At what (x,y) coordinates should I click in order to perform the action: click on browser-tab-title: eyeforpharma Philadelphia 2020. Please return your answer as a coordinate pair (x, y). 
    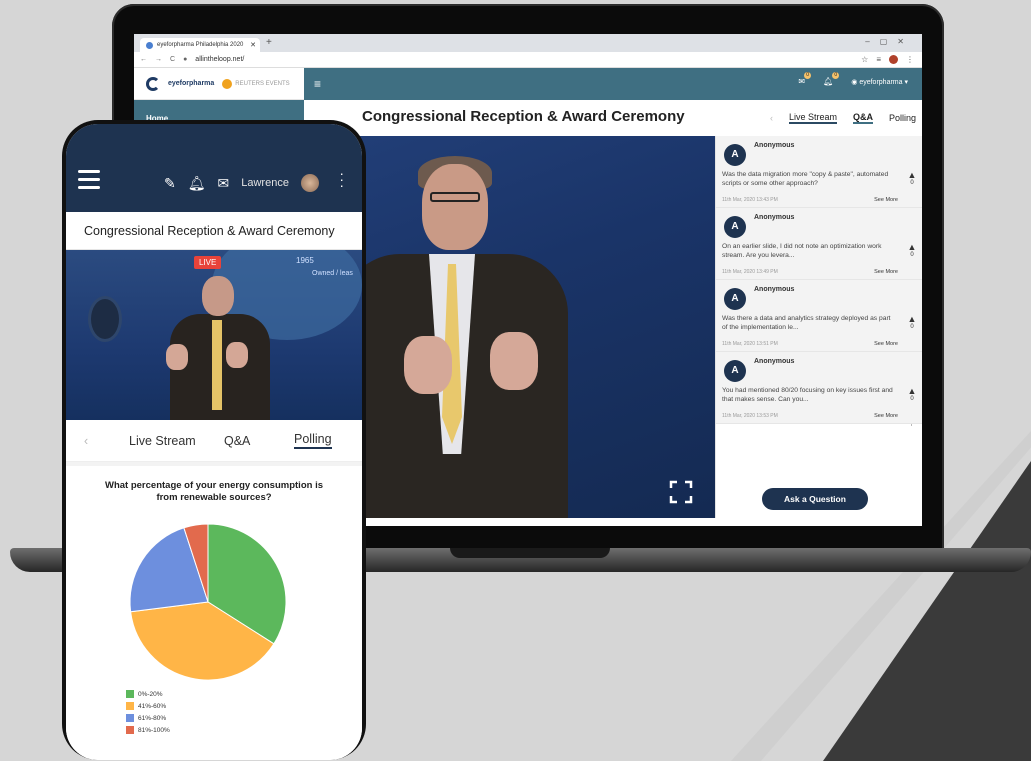
    Looking at the image, I should click on (200, 45).